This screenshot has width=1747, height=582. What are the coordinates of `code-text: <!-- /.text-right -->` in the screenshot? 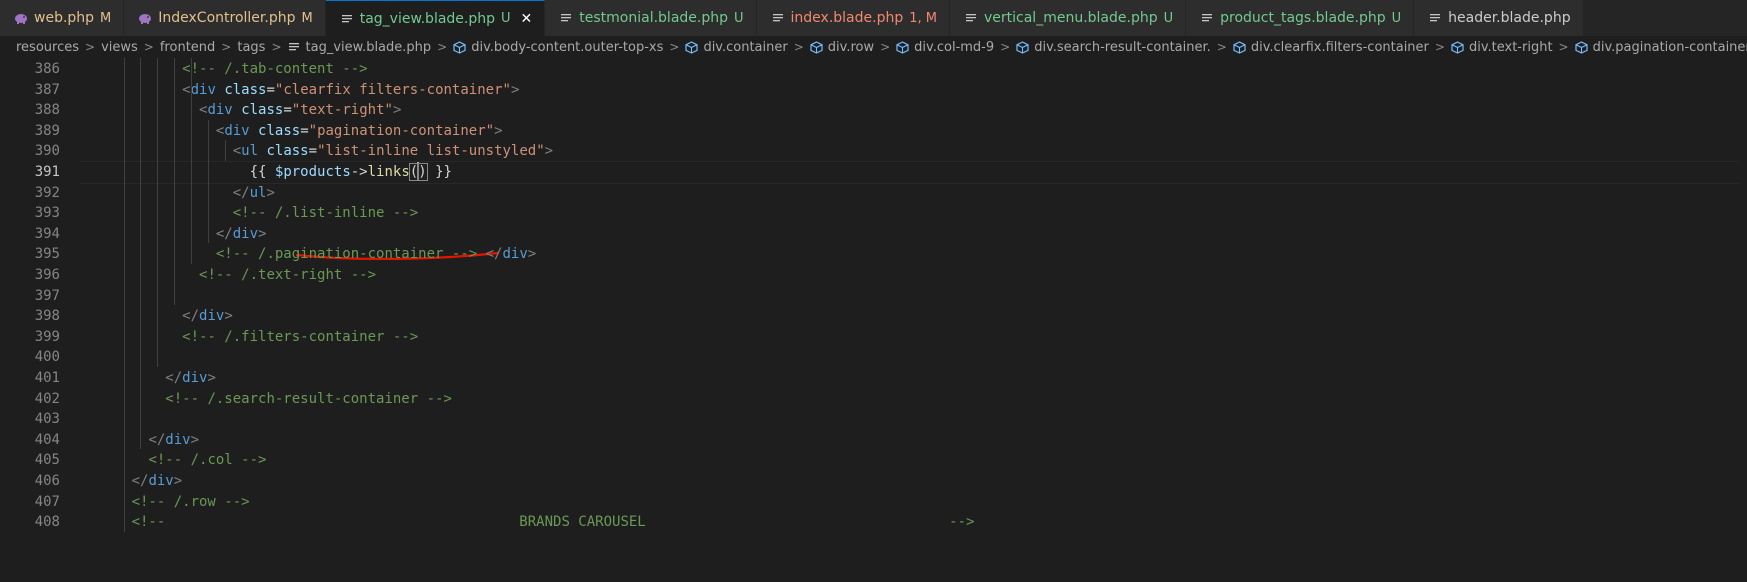 It's located at (287, 275).